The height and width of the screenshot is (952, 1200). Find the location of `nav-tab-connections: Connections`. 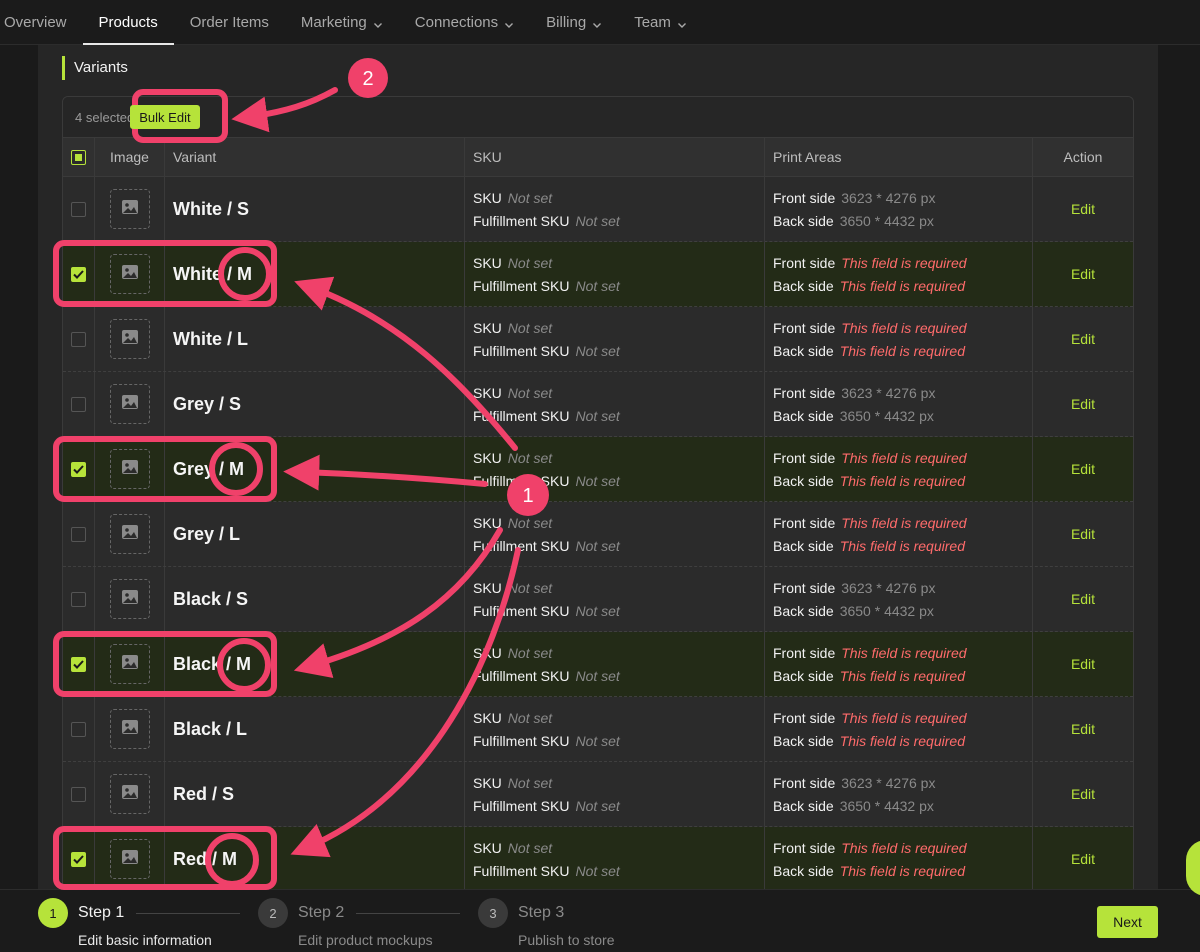

nav-tab-connections: Connections is located at coordinates (464, 22).